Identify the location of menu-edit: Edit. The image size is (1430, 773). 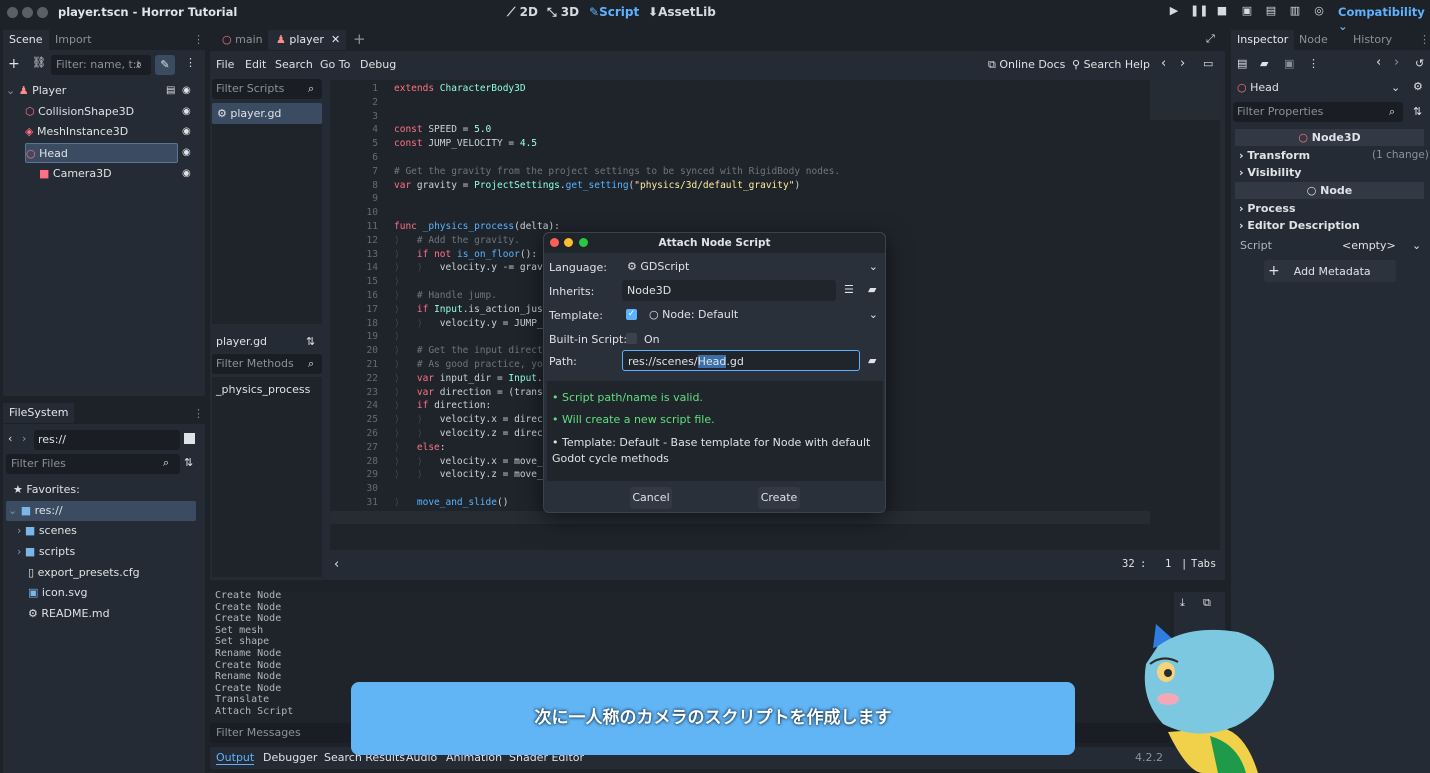
(255, 64).